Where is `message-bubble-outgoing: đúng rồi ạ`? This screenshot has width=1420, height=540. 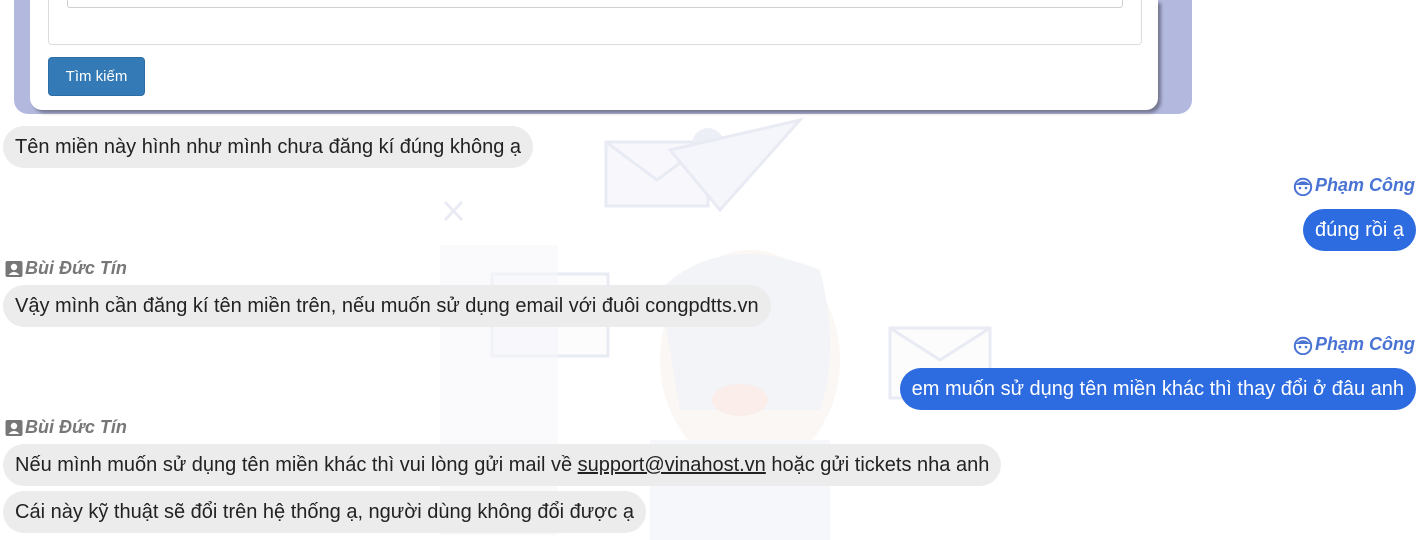
message-bubble-outgoing: đúng rồi ạ is located at coordinates (1359, 230).